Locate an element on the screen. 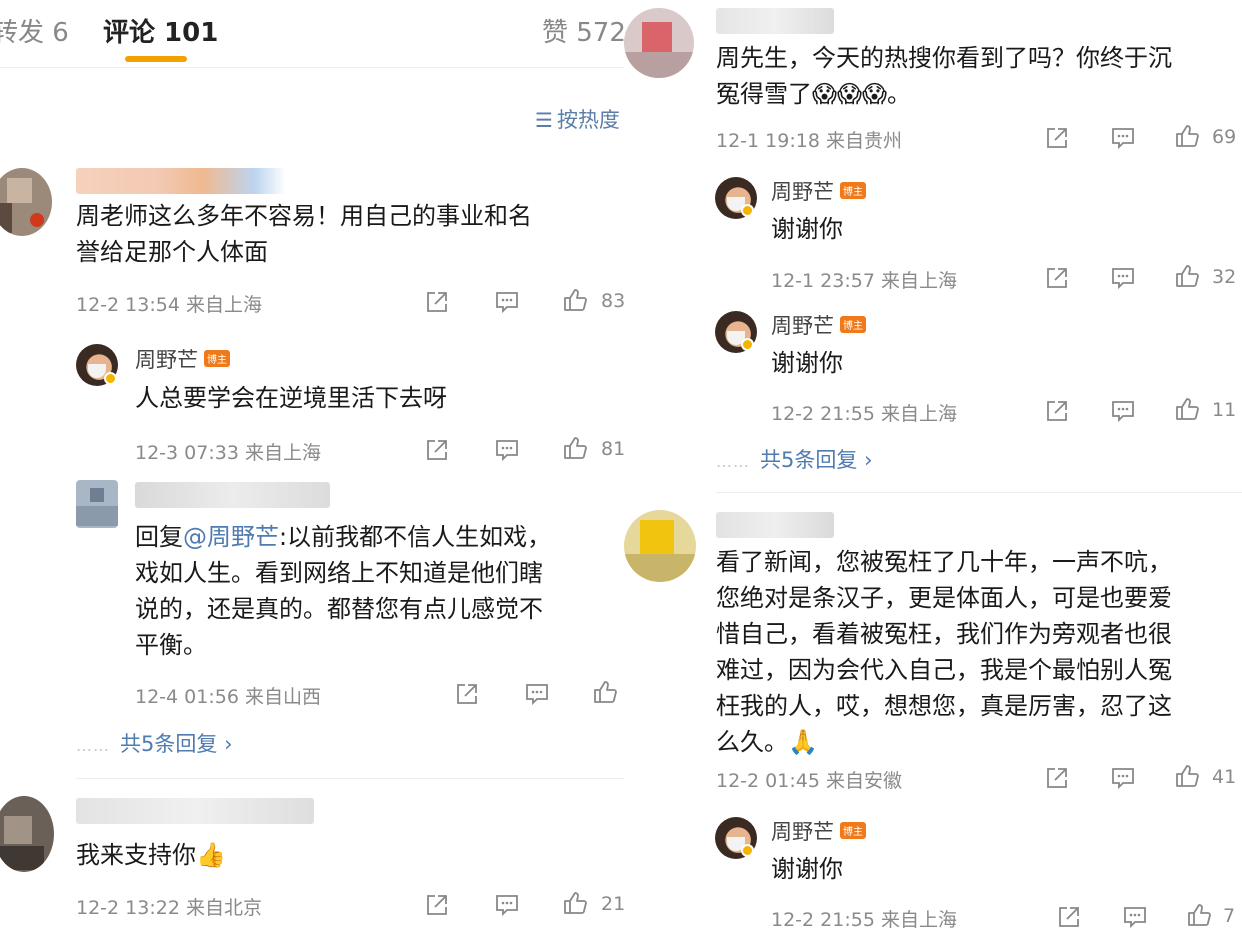  header-divider is located at coordinates (312, 67).